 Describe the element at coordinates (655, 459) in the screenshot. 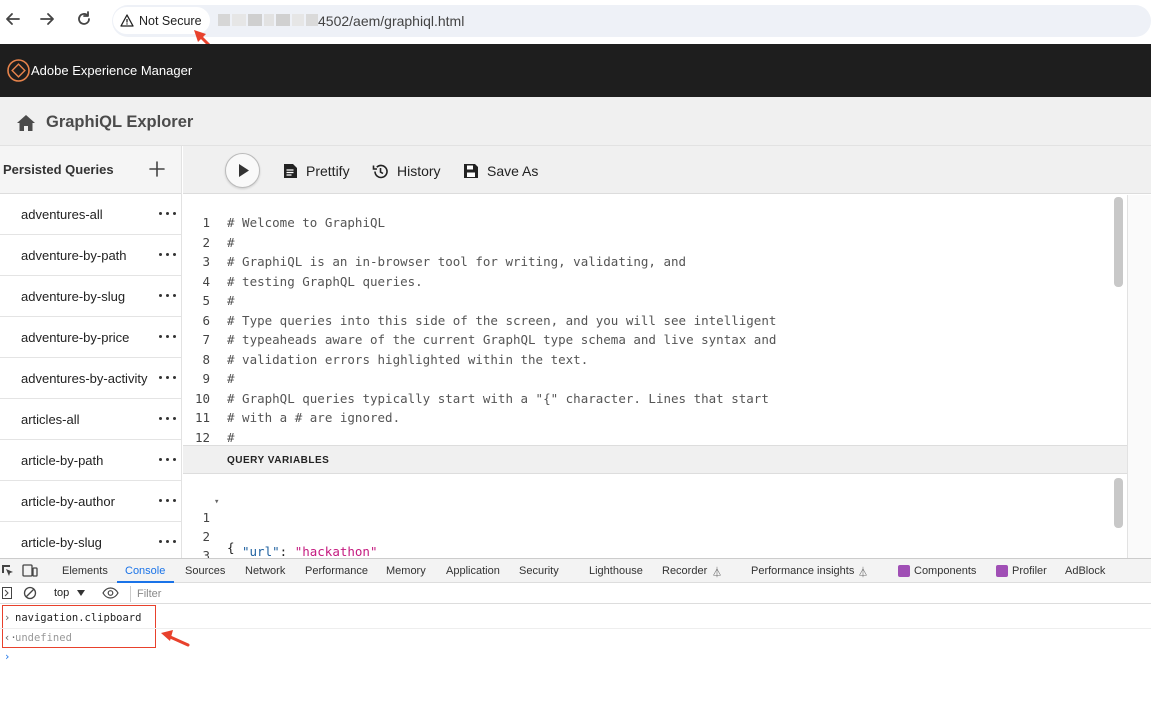

I see `query-variables-header: QUERY VARIABLES` at that location.